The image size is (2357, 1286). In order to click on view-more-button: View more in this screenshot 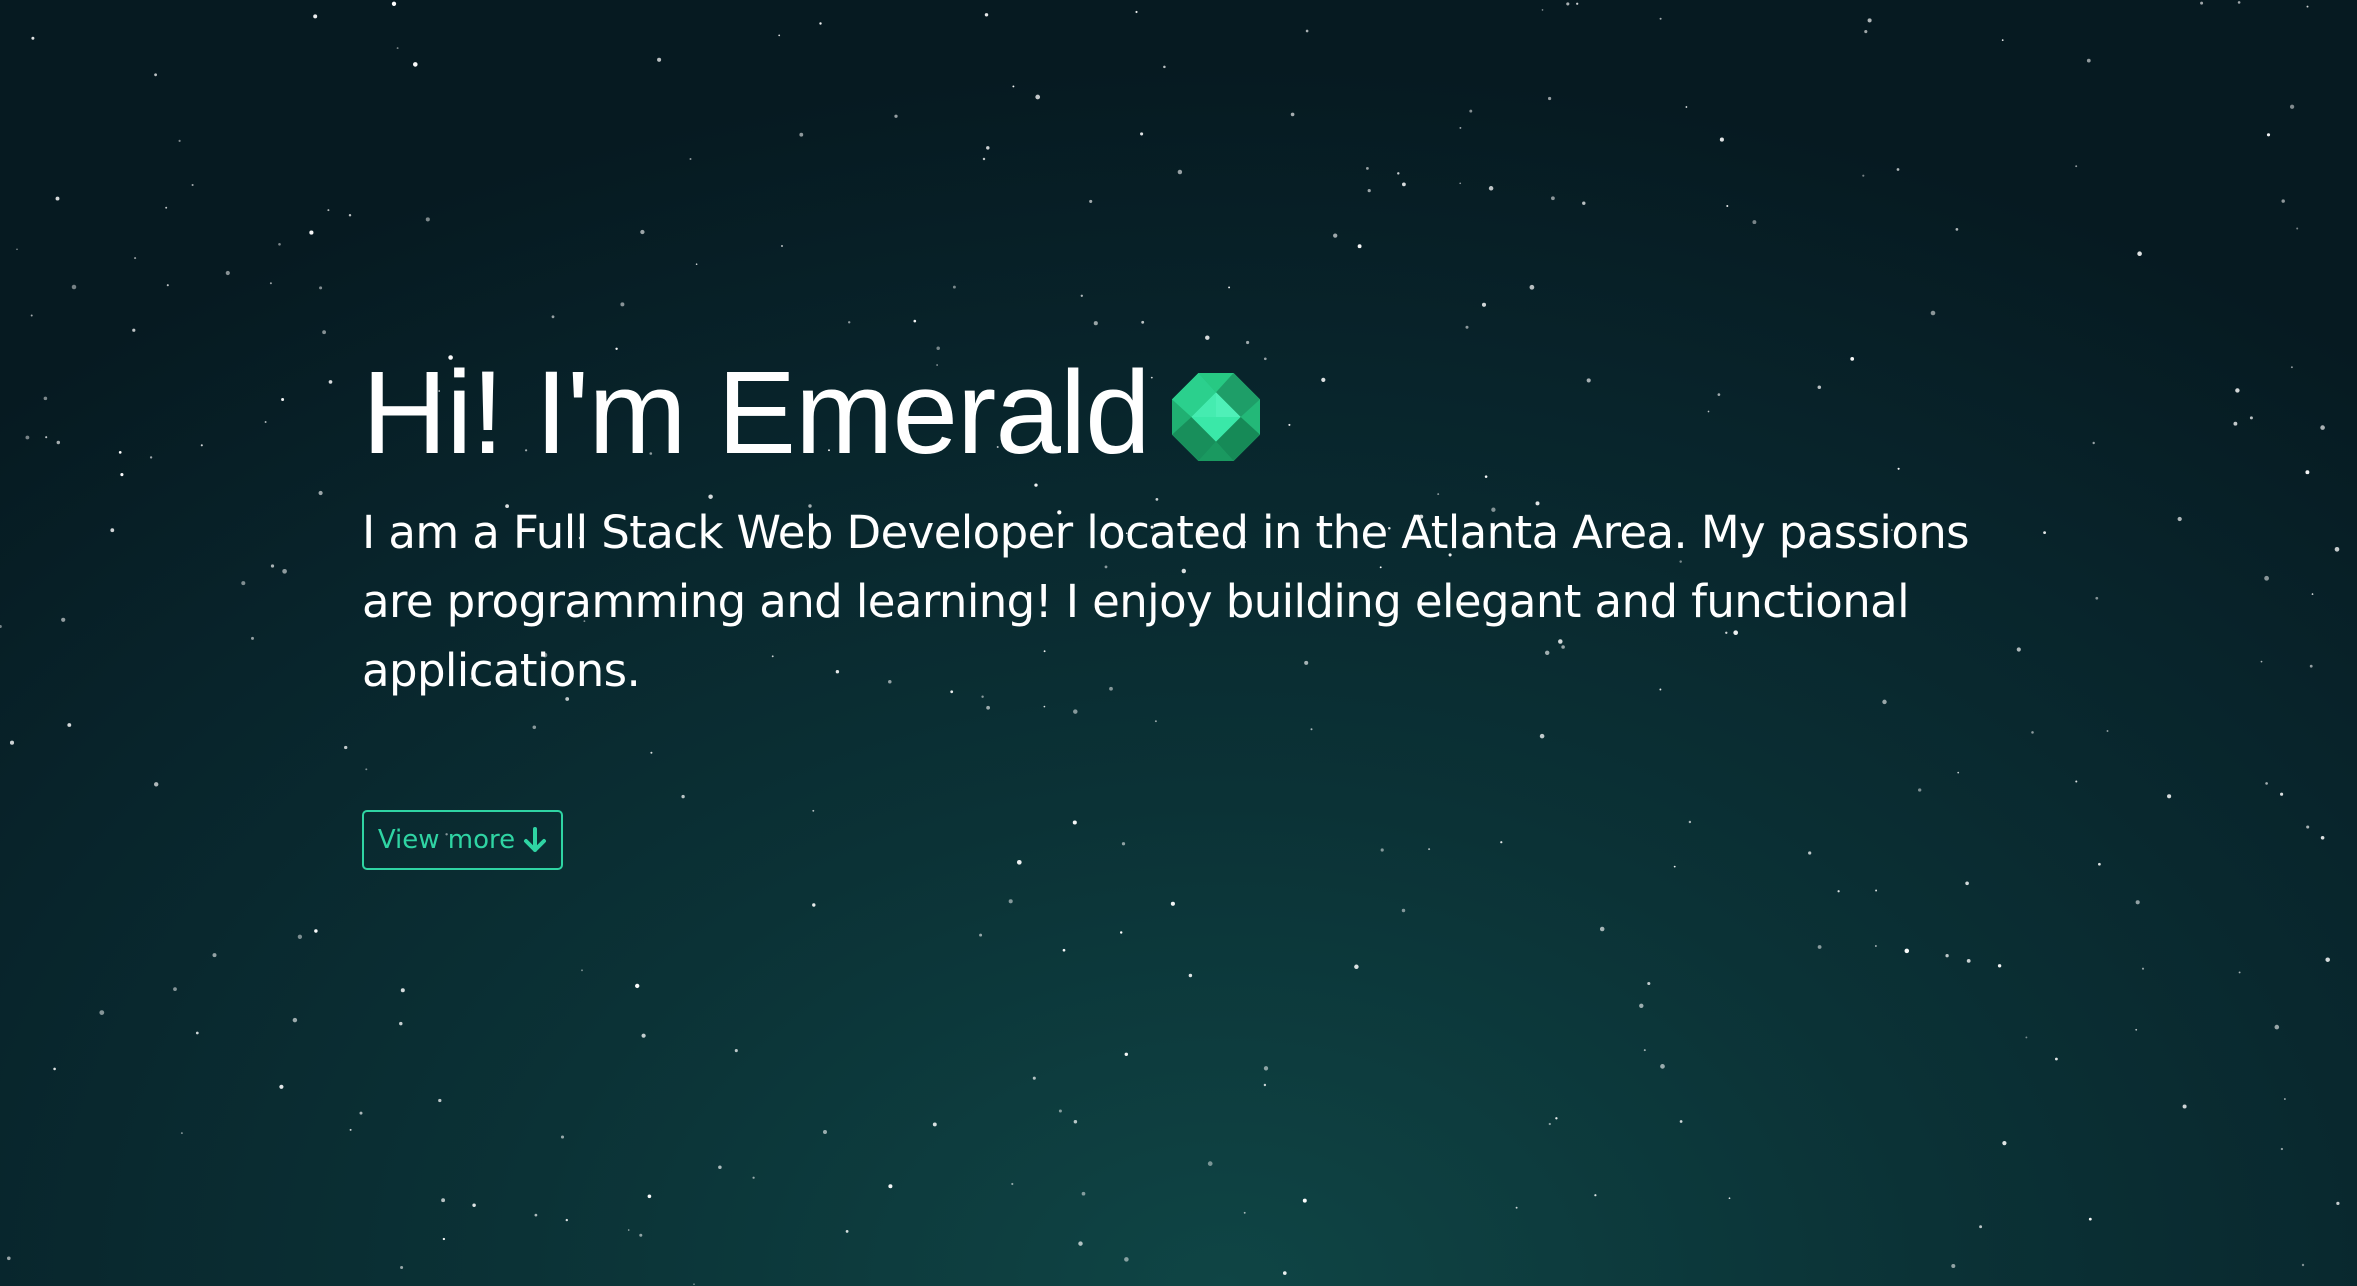, I will do `click(462, 840)`.